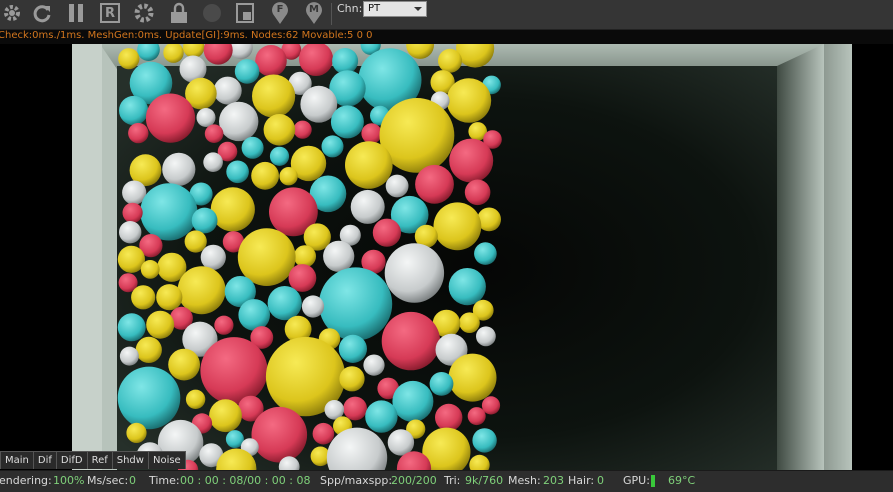 This screenshot has height=492, width=893. What do you see at coordinates (314, 9) in the screenshot?
I see `m-letter: M` at bounding box center [314, 9].